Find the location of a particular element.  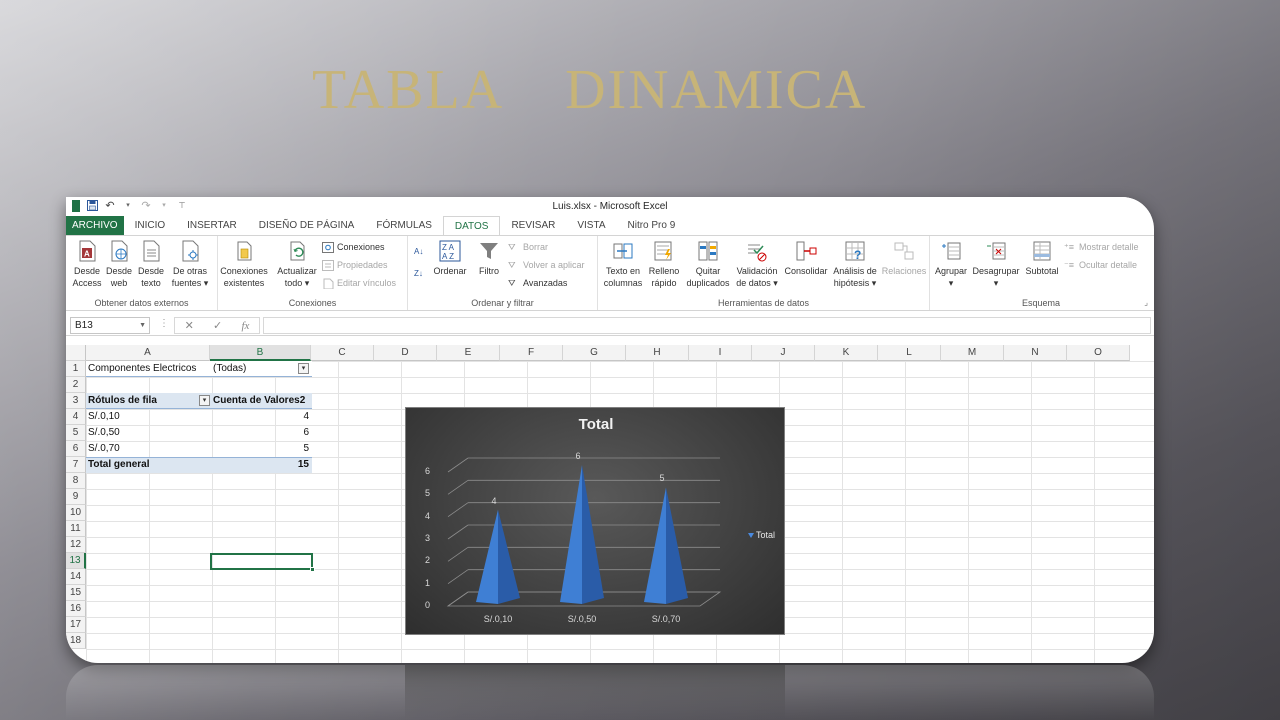

properties-button: Propiedades is located at coordinates (355, 265).